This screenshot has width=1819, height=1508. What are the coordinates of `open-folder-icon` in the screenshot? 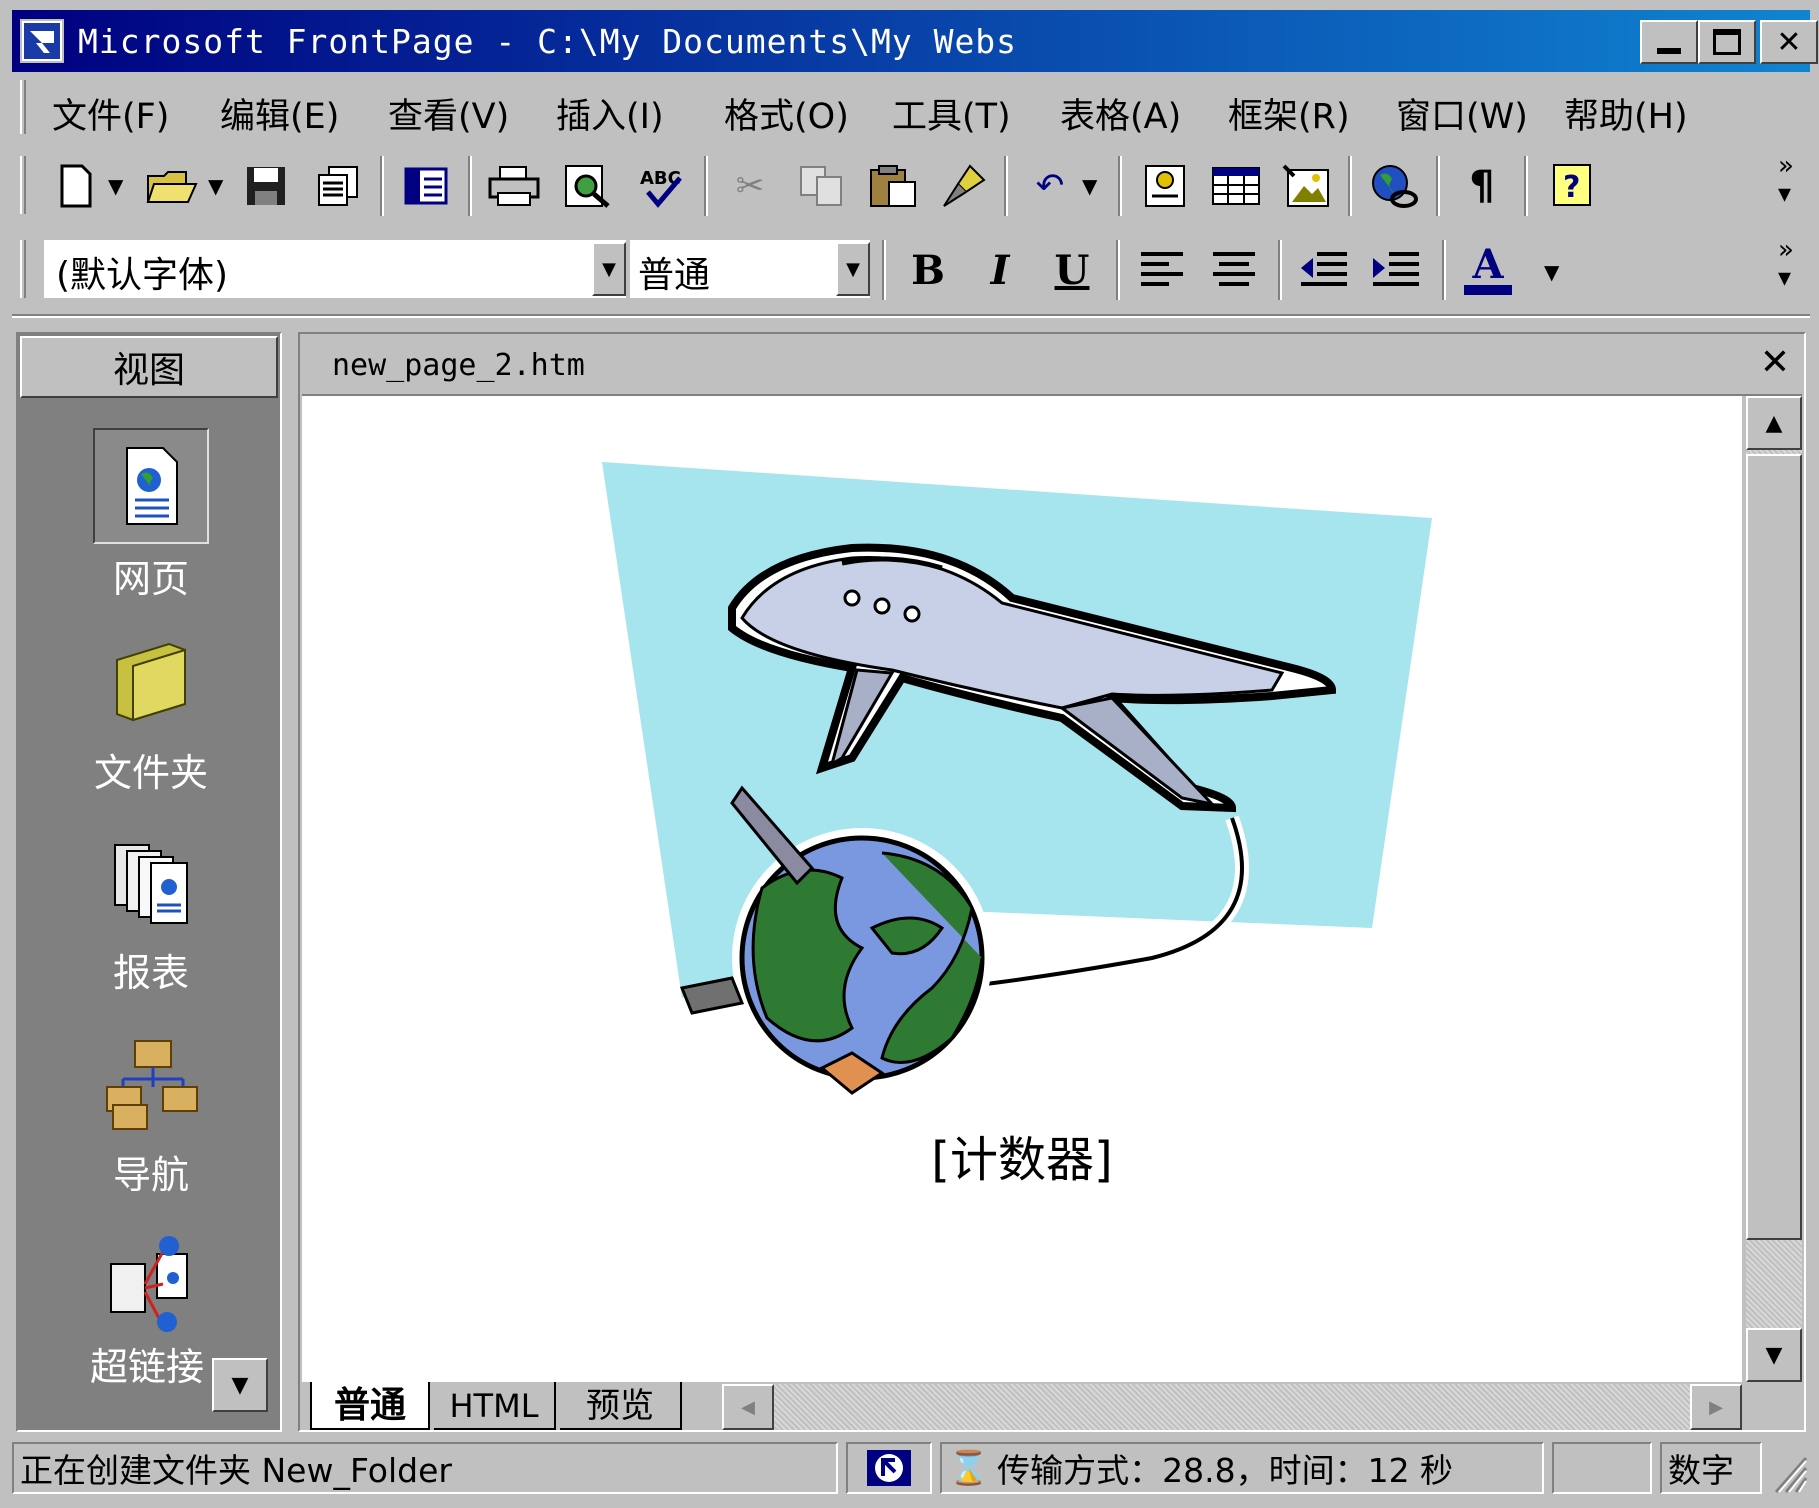 It's located at (172, 187).